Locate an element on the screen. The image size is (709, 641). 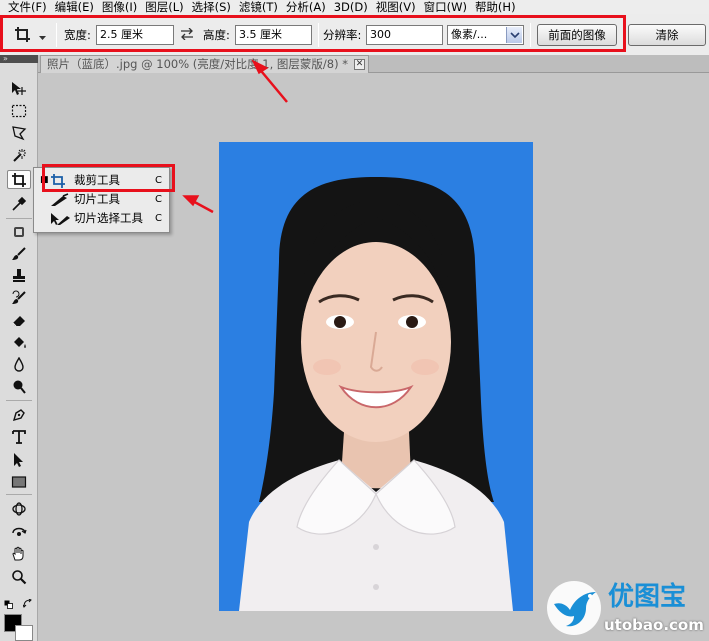
watermark: 优图宝 utobao.com is located at coordinates (626, 608).